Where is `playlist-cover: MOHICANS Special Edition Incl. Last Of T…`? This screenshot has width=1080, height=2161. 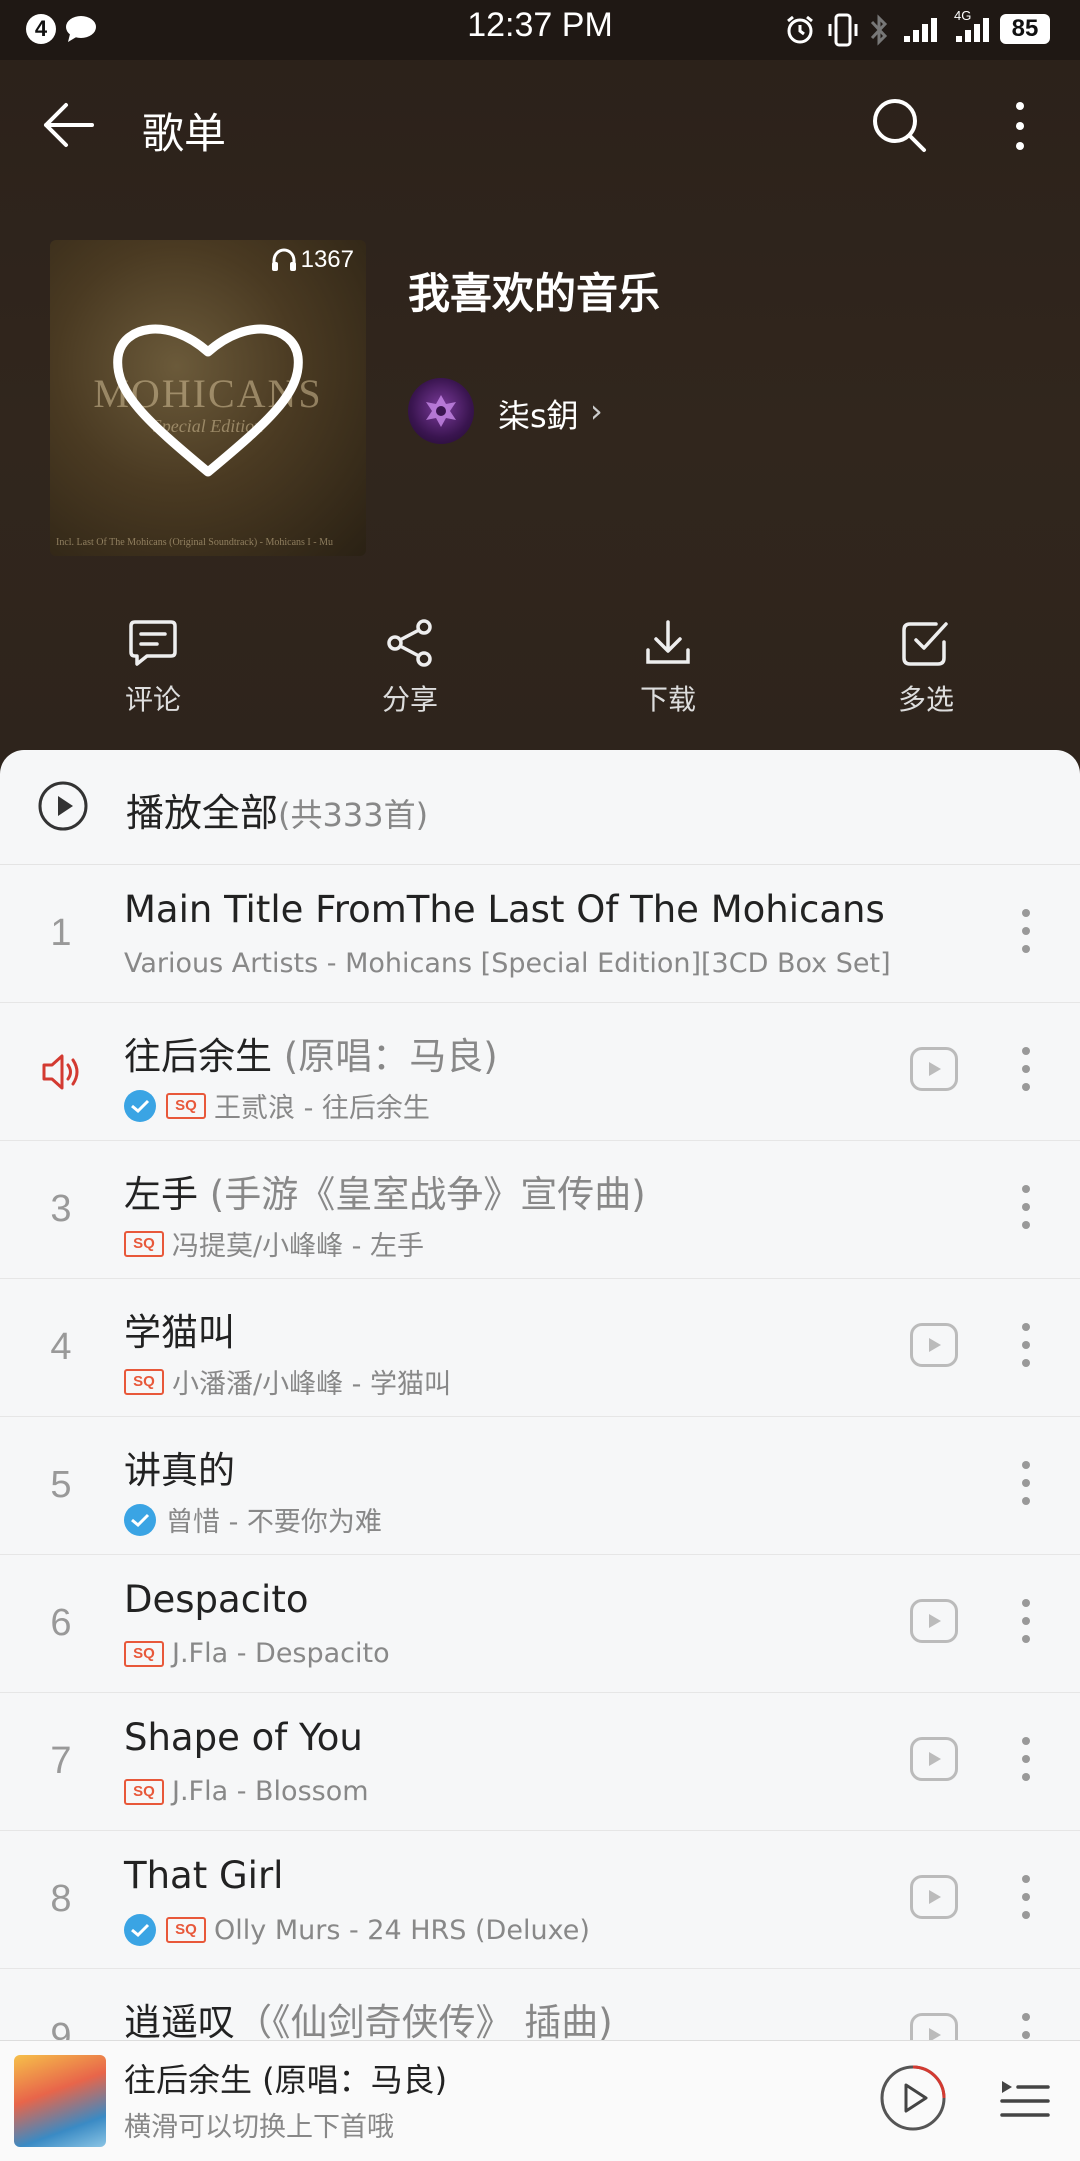
playlist-cover: MOHICANS Special Edition Incl. Last Of T… is located at coordinates (208, 398).